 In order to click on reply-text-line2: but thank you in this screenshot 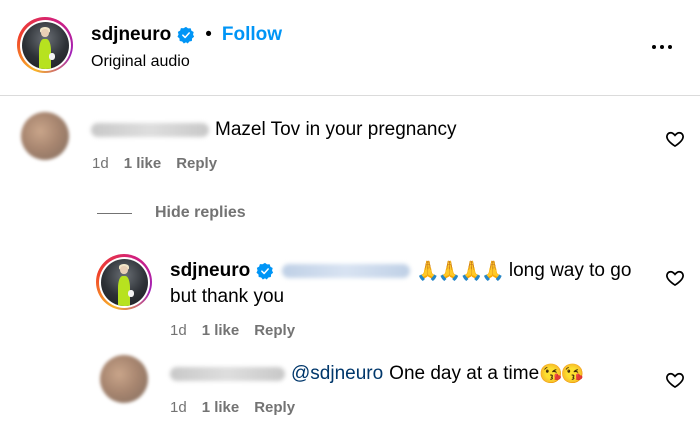, I will do `click(227, 296)`.